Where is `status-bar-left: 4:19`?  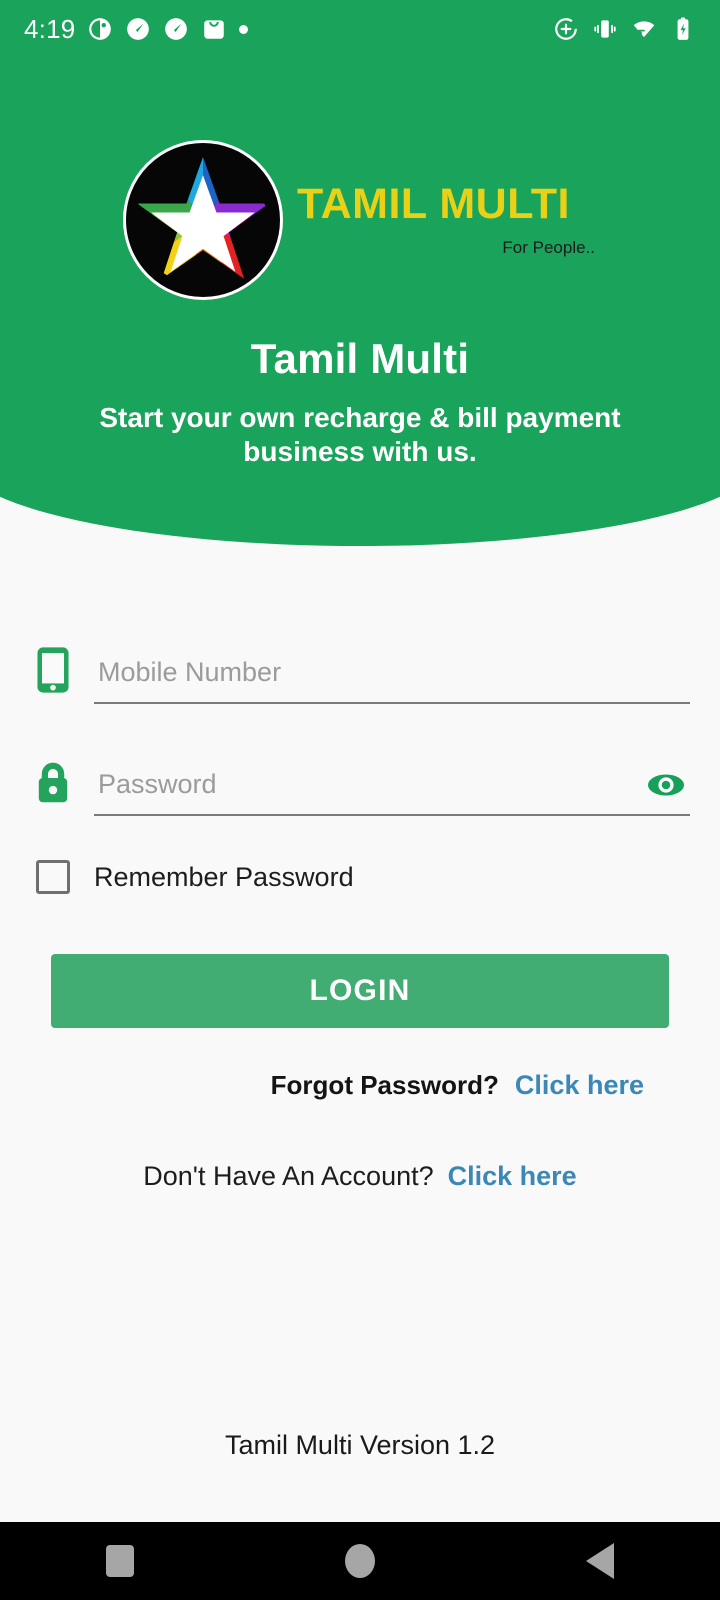 status-bar-left: 4:19 is located at coordinates (136, 29).